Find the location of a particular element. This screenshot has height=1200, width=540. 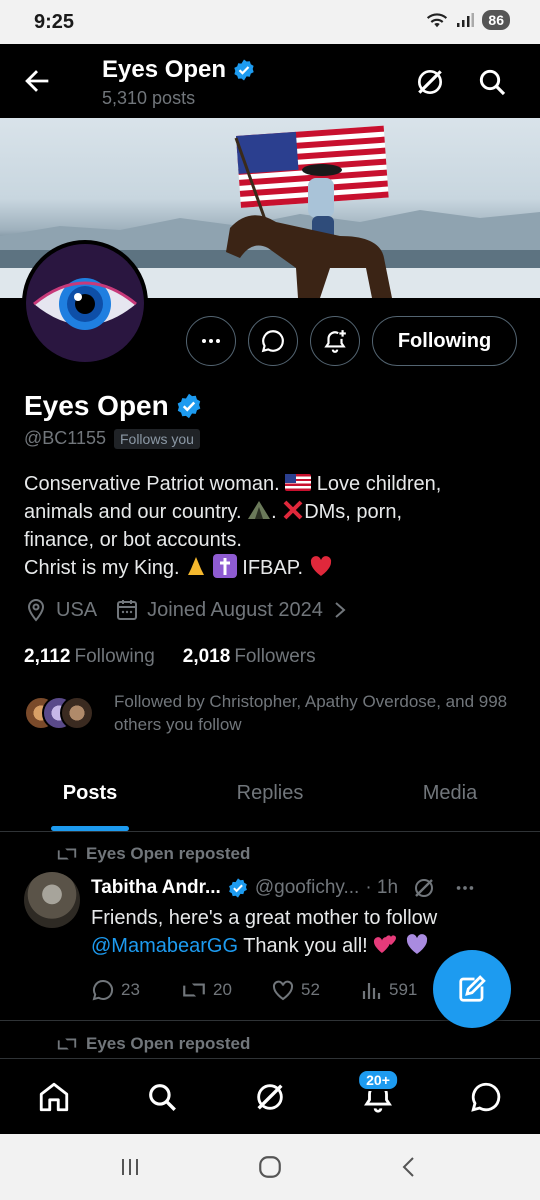

tab-posts: Posts is located at coordinates (90, 796).